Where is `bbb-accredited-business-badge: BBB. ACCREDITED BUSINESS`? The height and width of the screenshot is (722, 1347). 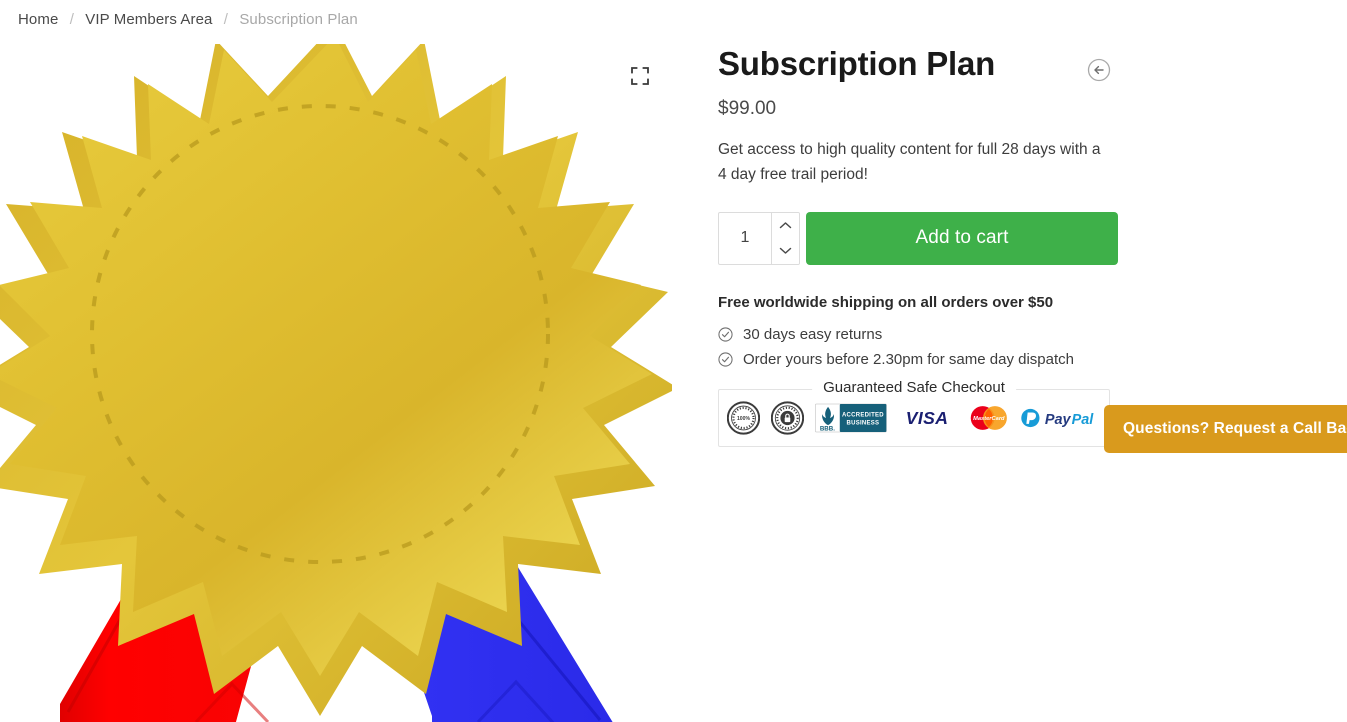
bbb-accredited-business-badge: BBB. ACCREDITED BUSINESS is located at coordinates (850, 417).